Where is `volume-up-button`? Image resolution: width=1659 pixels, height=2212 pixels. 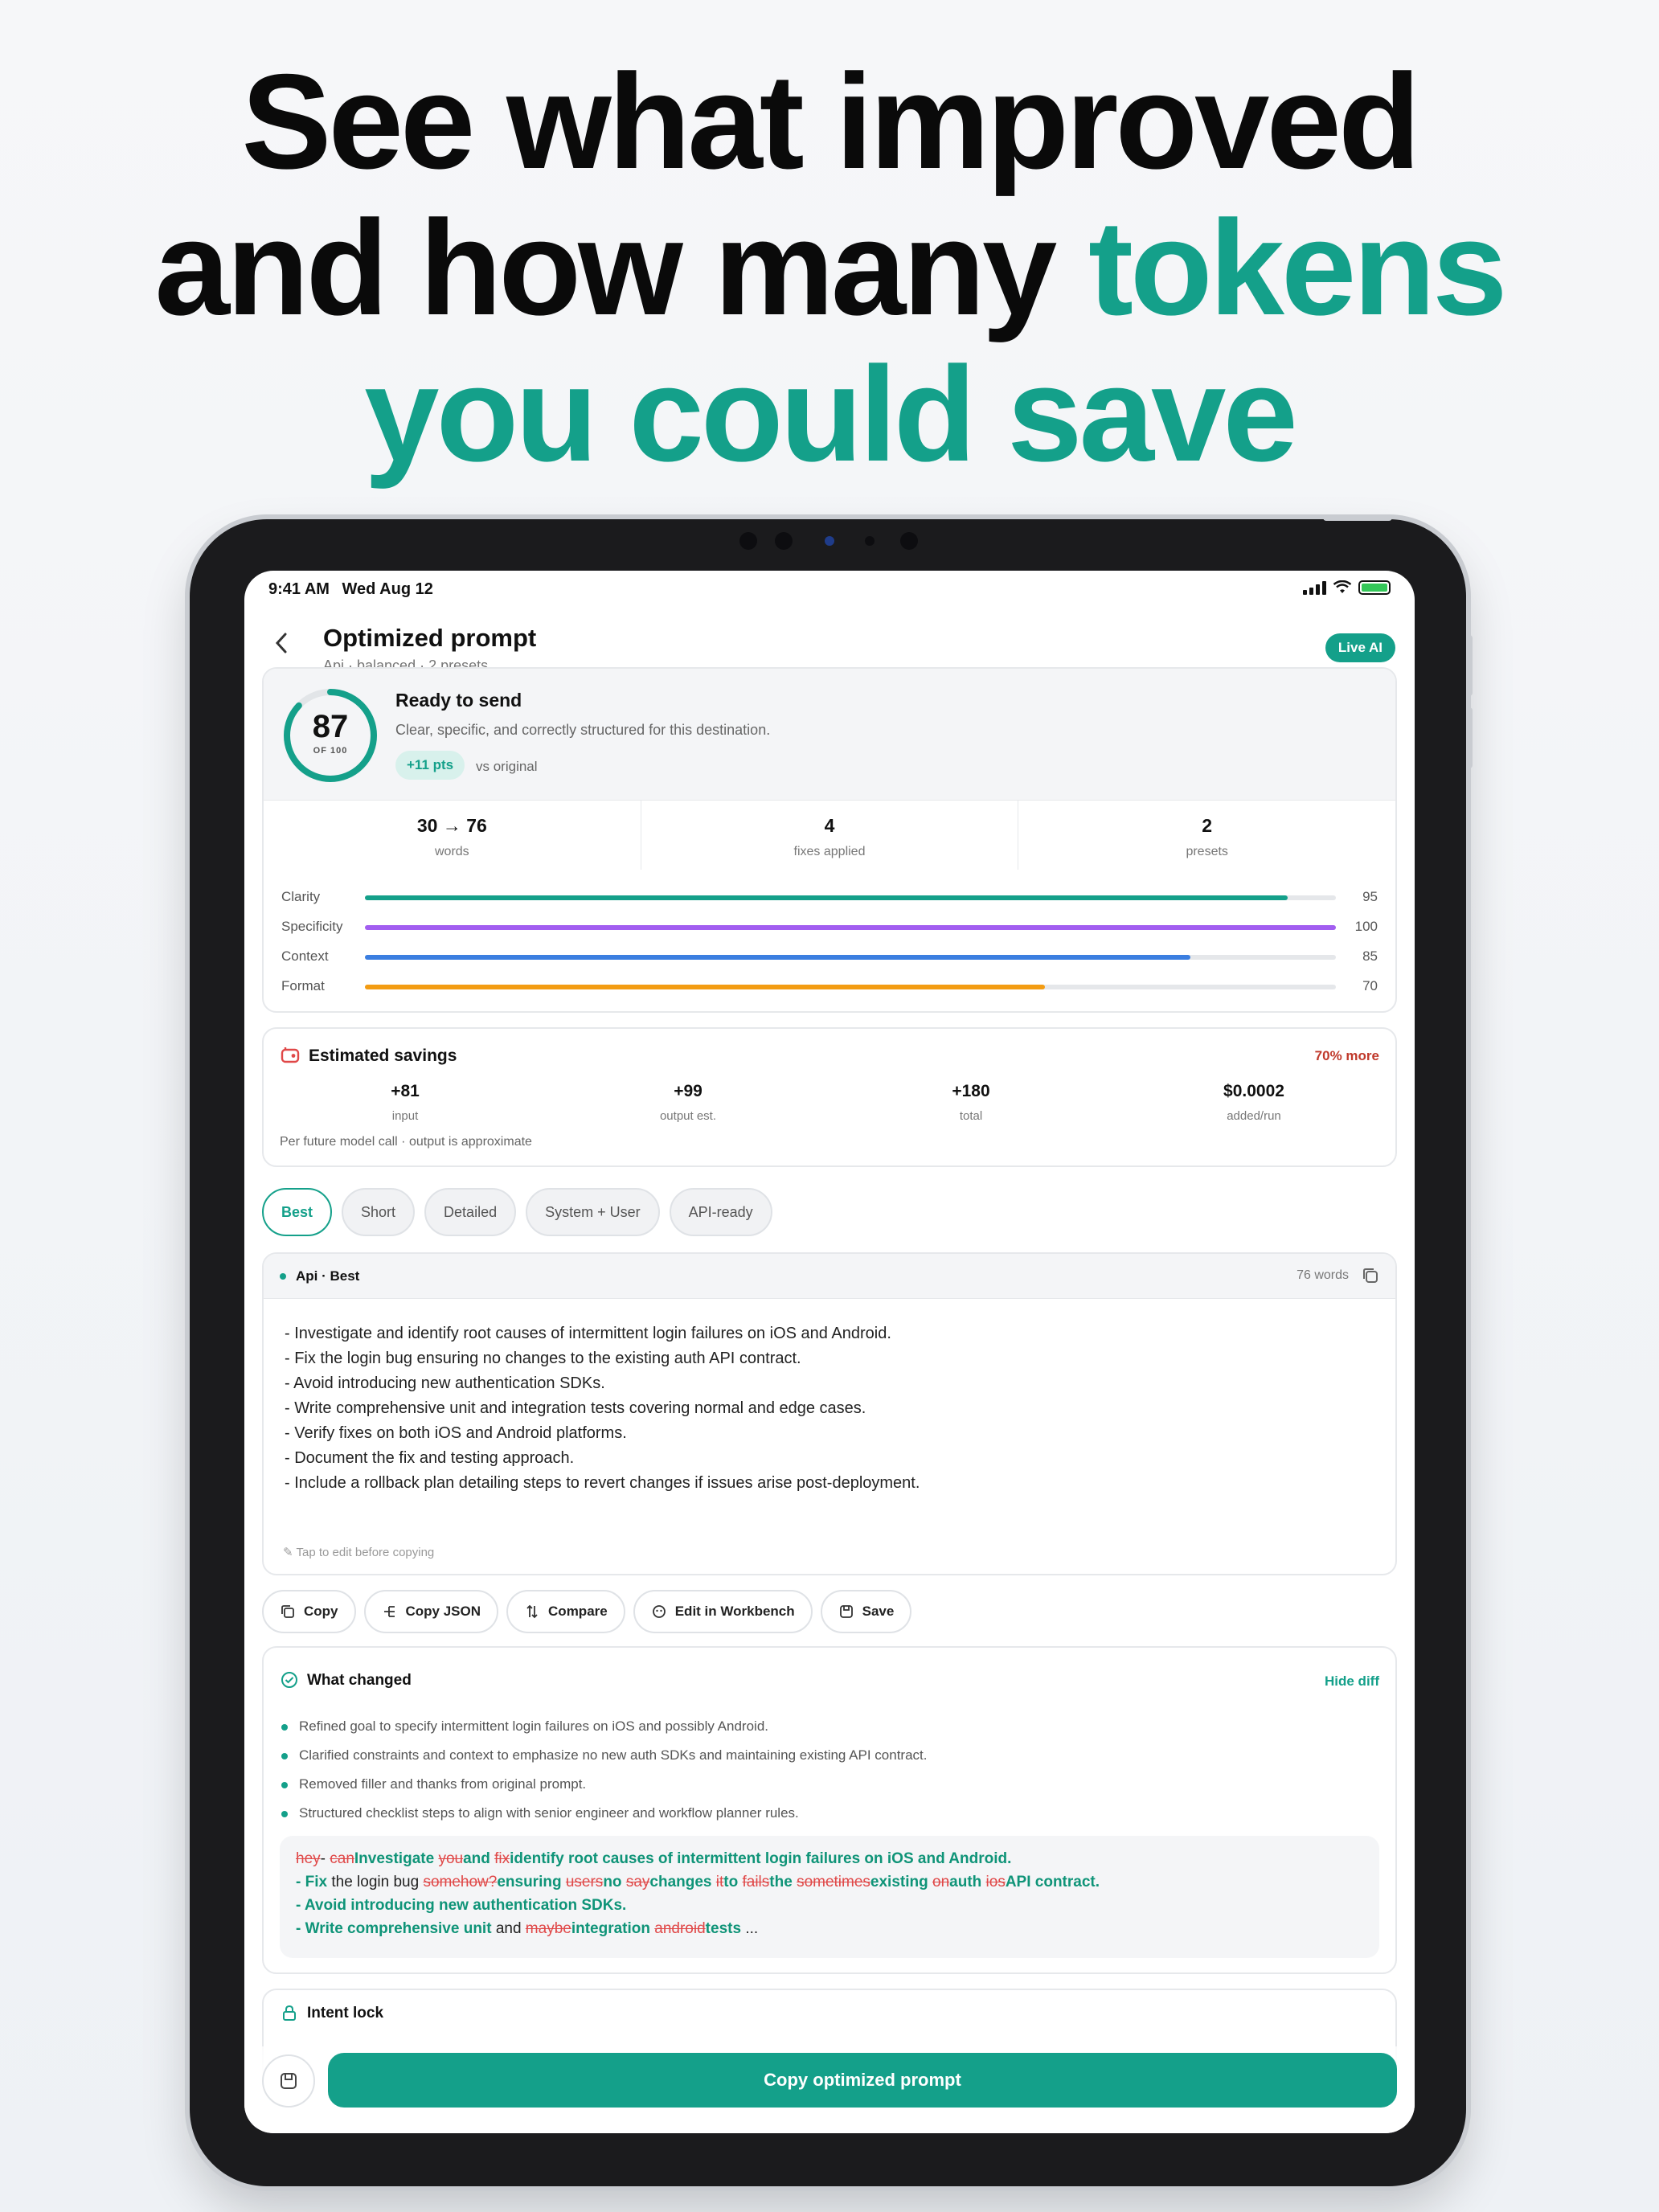 volume-up-button is located at coordinates (1469, 665).